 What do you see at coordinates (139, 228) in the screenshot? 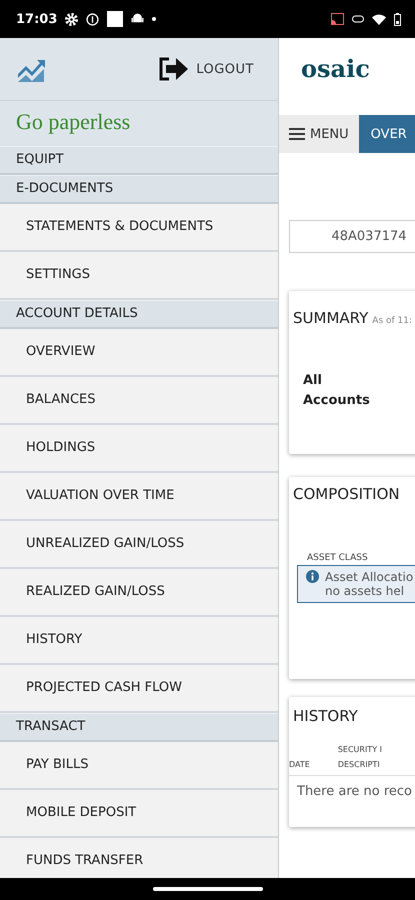
I see `menu-item: STATEMENTS & DOCUMENTS` at bounding box center [139, 228].